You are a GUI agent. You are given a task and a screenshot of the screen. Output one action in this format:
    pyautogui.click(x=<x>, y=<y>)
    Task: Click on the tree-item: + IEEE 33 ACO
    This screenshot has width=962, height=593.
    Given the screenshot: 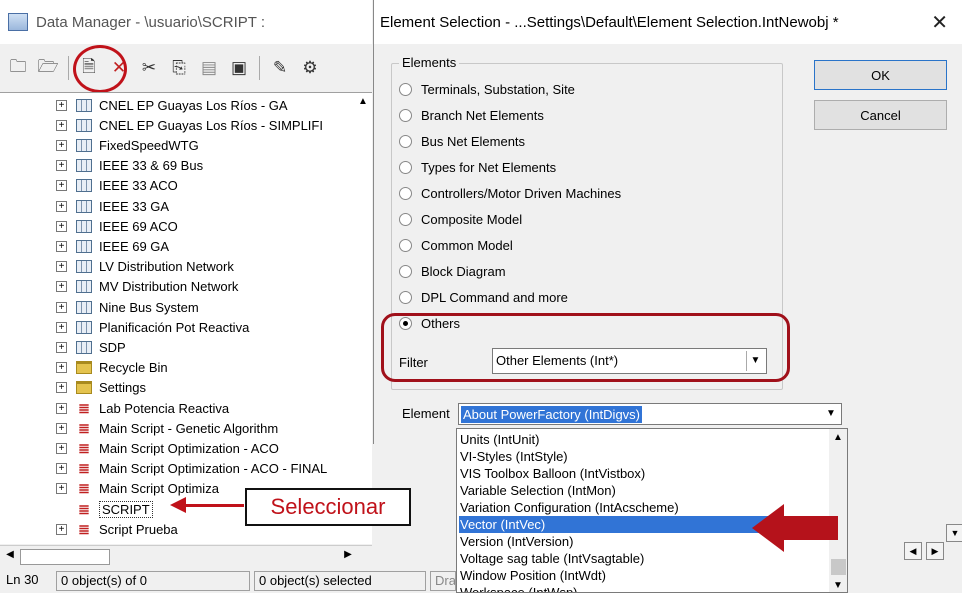 What is the action you would take?
    pyautogui.click(x=89, y=186)
    